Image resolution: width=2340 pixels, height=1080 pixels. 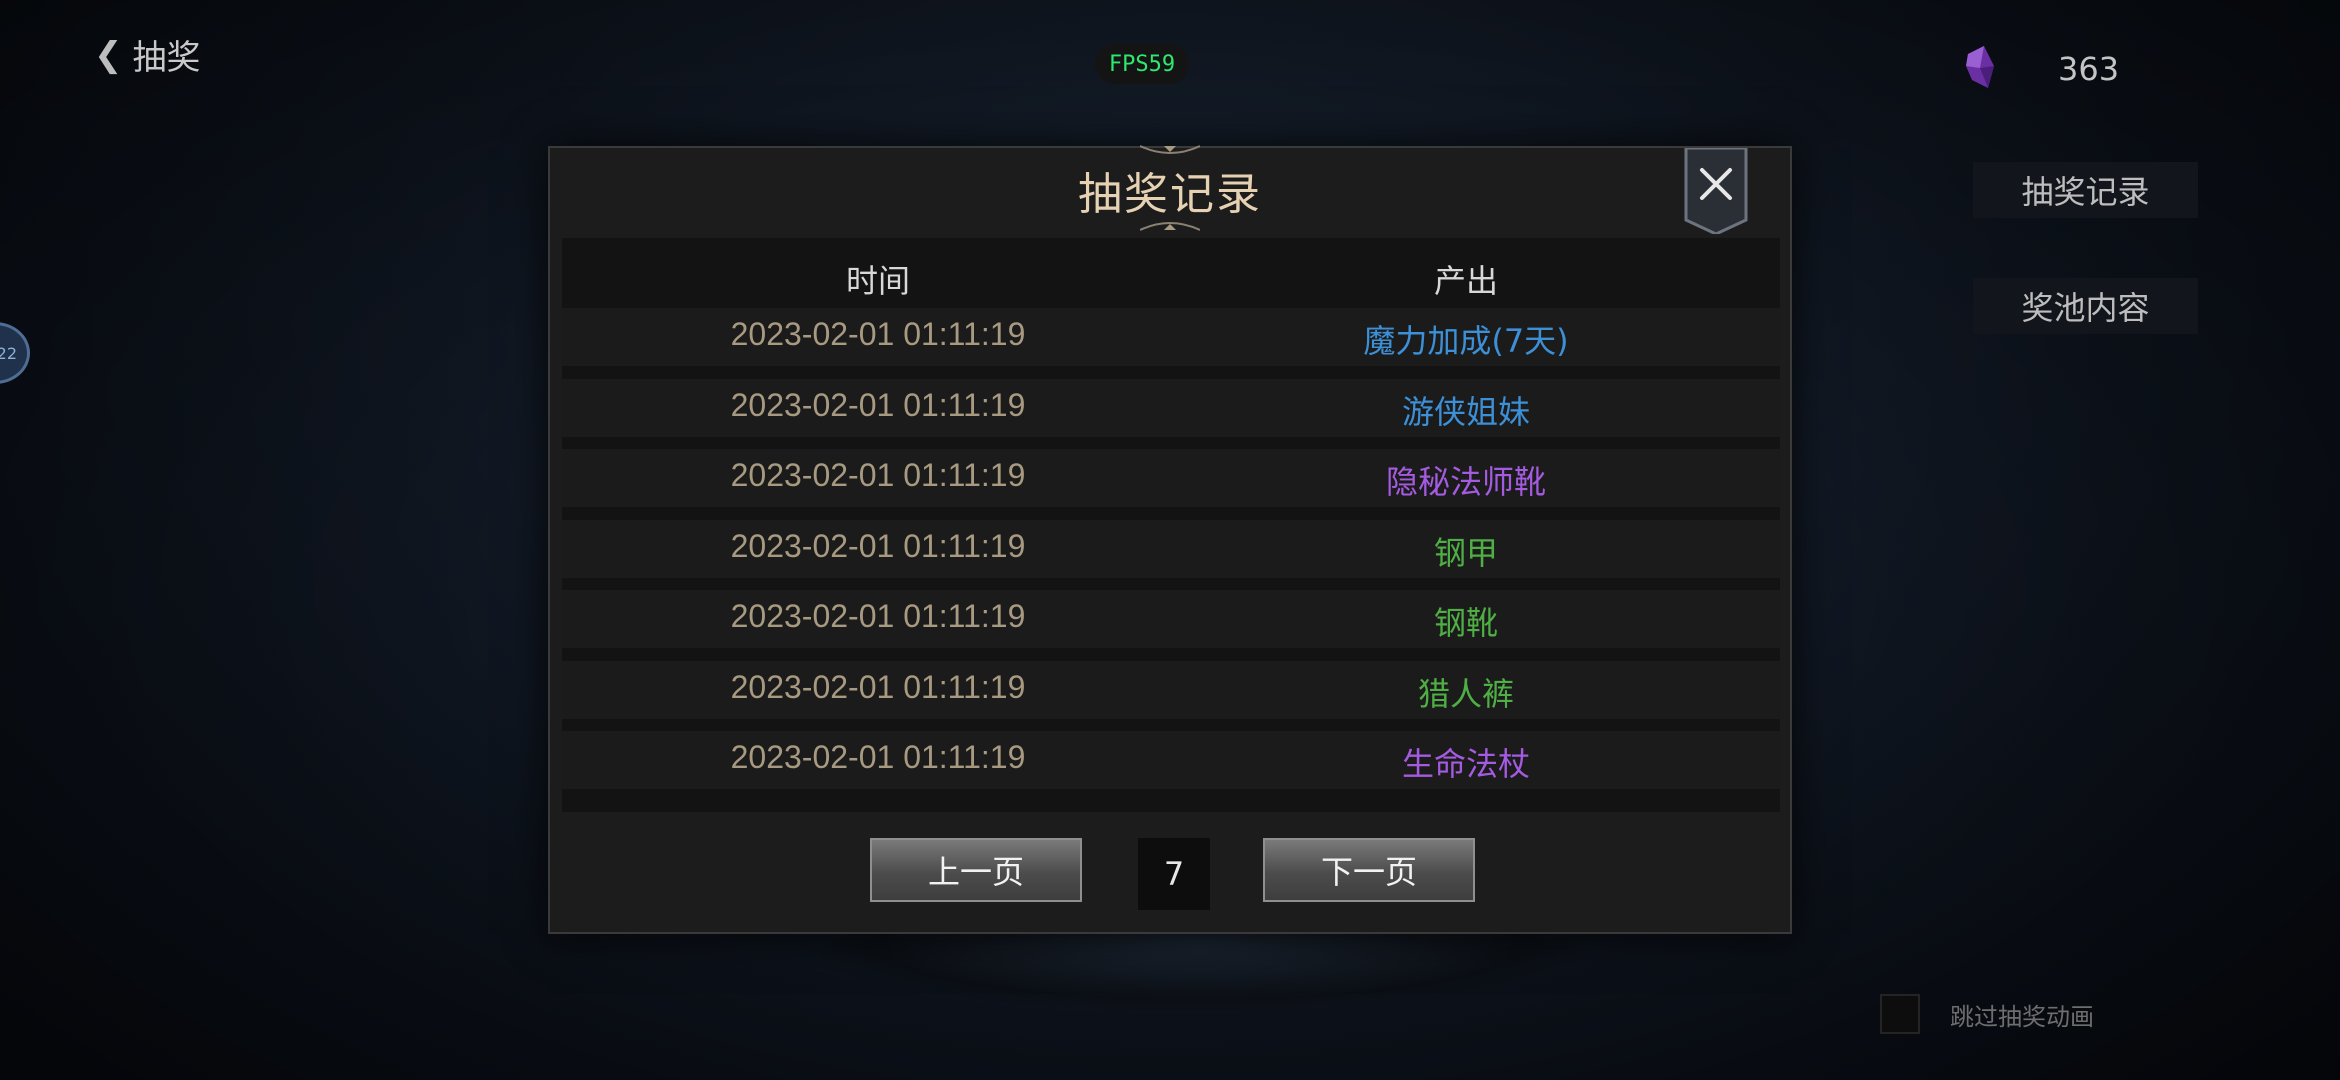 What do you see at coordinates (1171, 274) in the screenshot?
I see `table-header: 时间 产出` at bounding box center [1171, 274].